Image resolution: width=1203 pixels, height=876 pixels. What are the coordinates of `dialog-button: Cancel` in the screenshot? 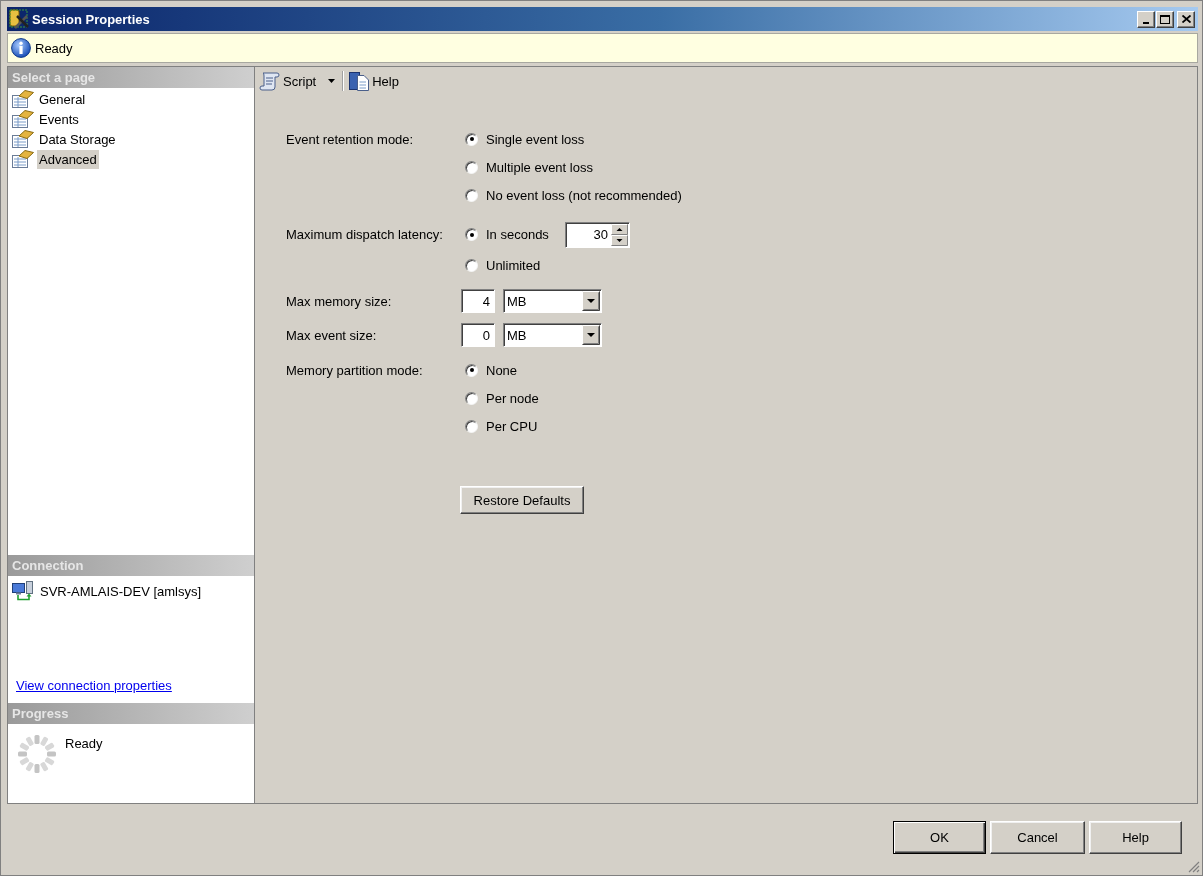 It's located at (1037, 837).